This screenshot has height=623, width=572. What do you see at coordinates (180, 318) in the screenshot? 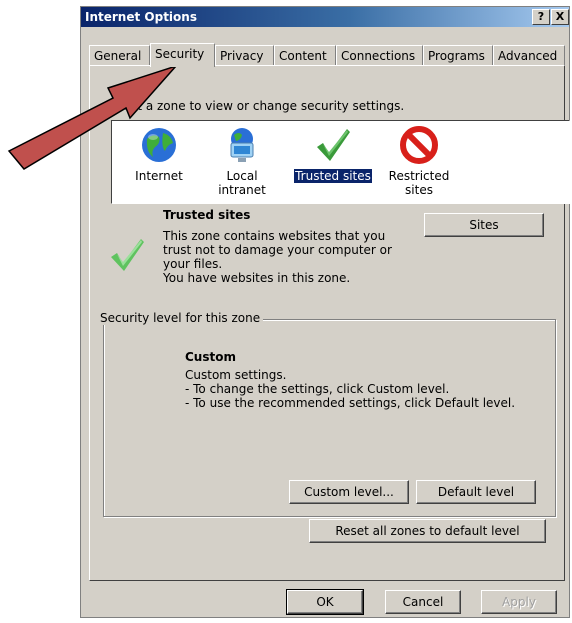
I see `security-level-legend: Security level for this zone` at bounding box center [180, 318].